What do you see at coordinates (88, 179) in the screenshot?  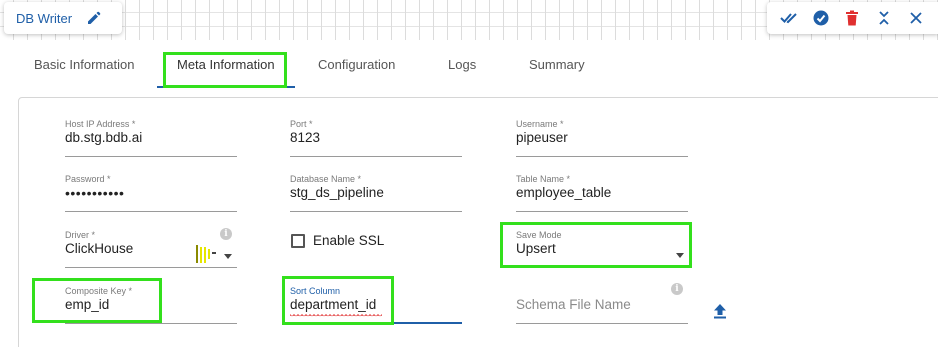 I see `password-label: Password *` at bounding box center [88, 179].